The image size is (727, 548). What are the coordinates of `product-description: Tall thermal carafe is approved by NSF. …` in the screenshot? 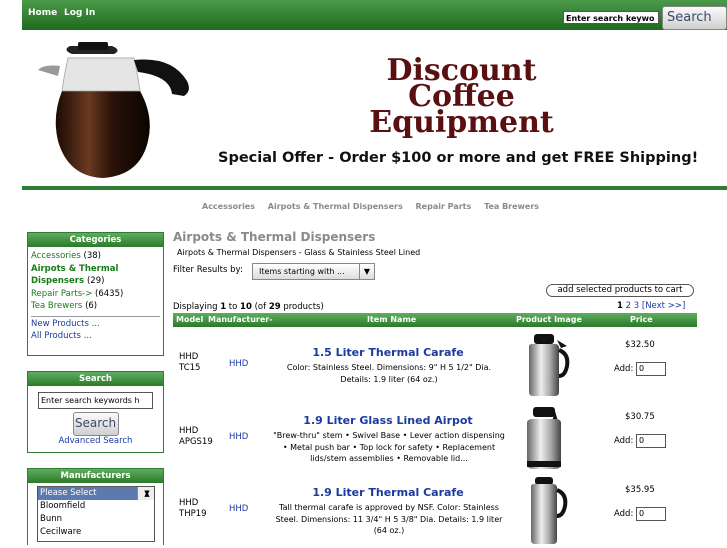 It's located at (389, 519).